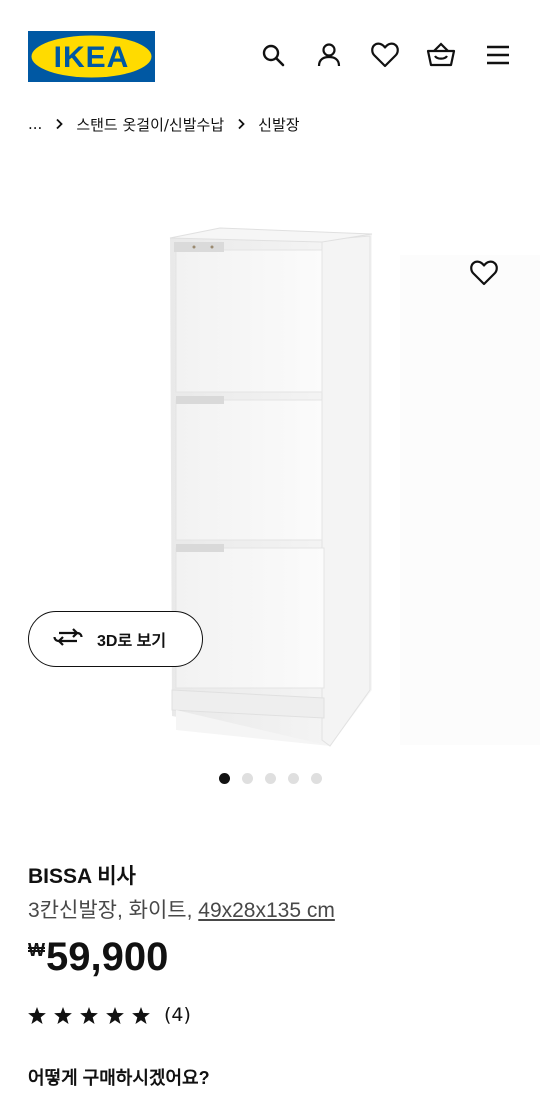 The height and width of the screenshot is (1096, 540). What do you see at coordinates (82, 876) in the screenshot?
I see `product-name: BISSA 비사` at bounding box center [82, 876].